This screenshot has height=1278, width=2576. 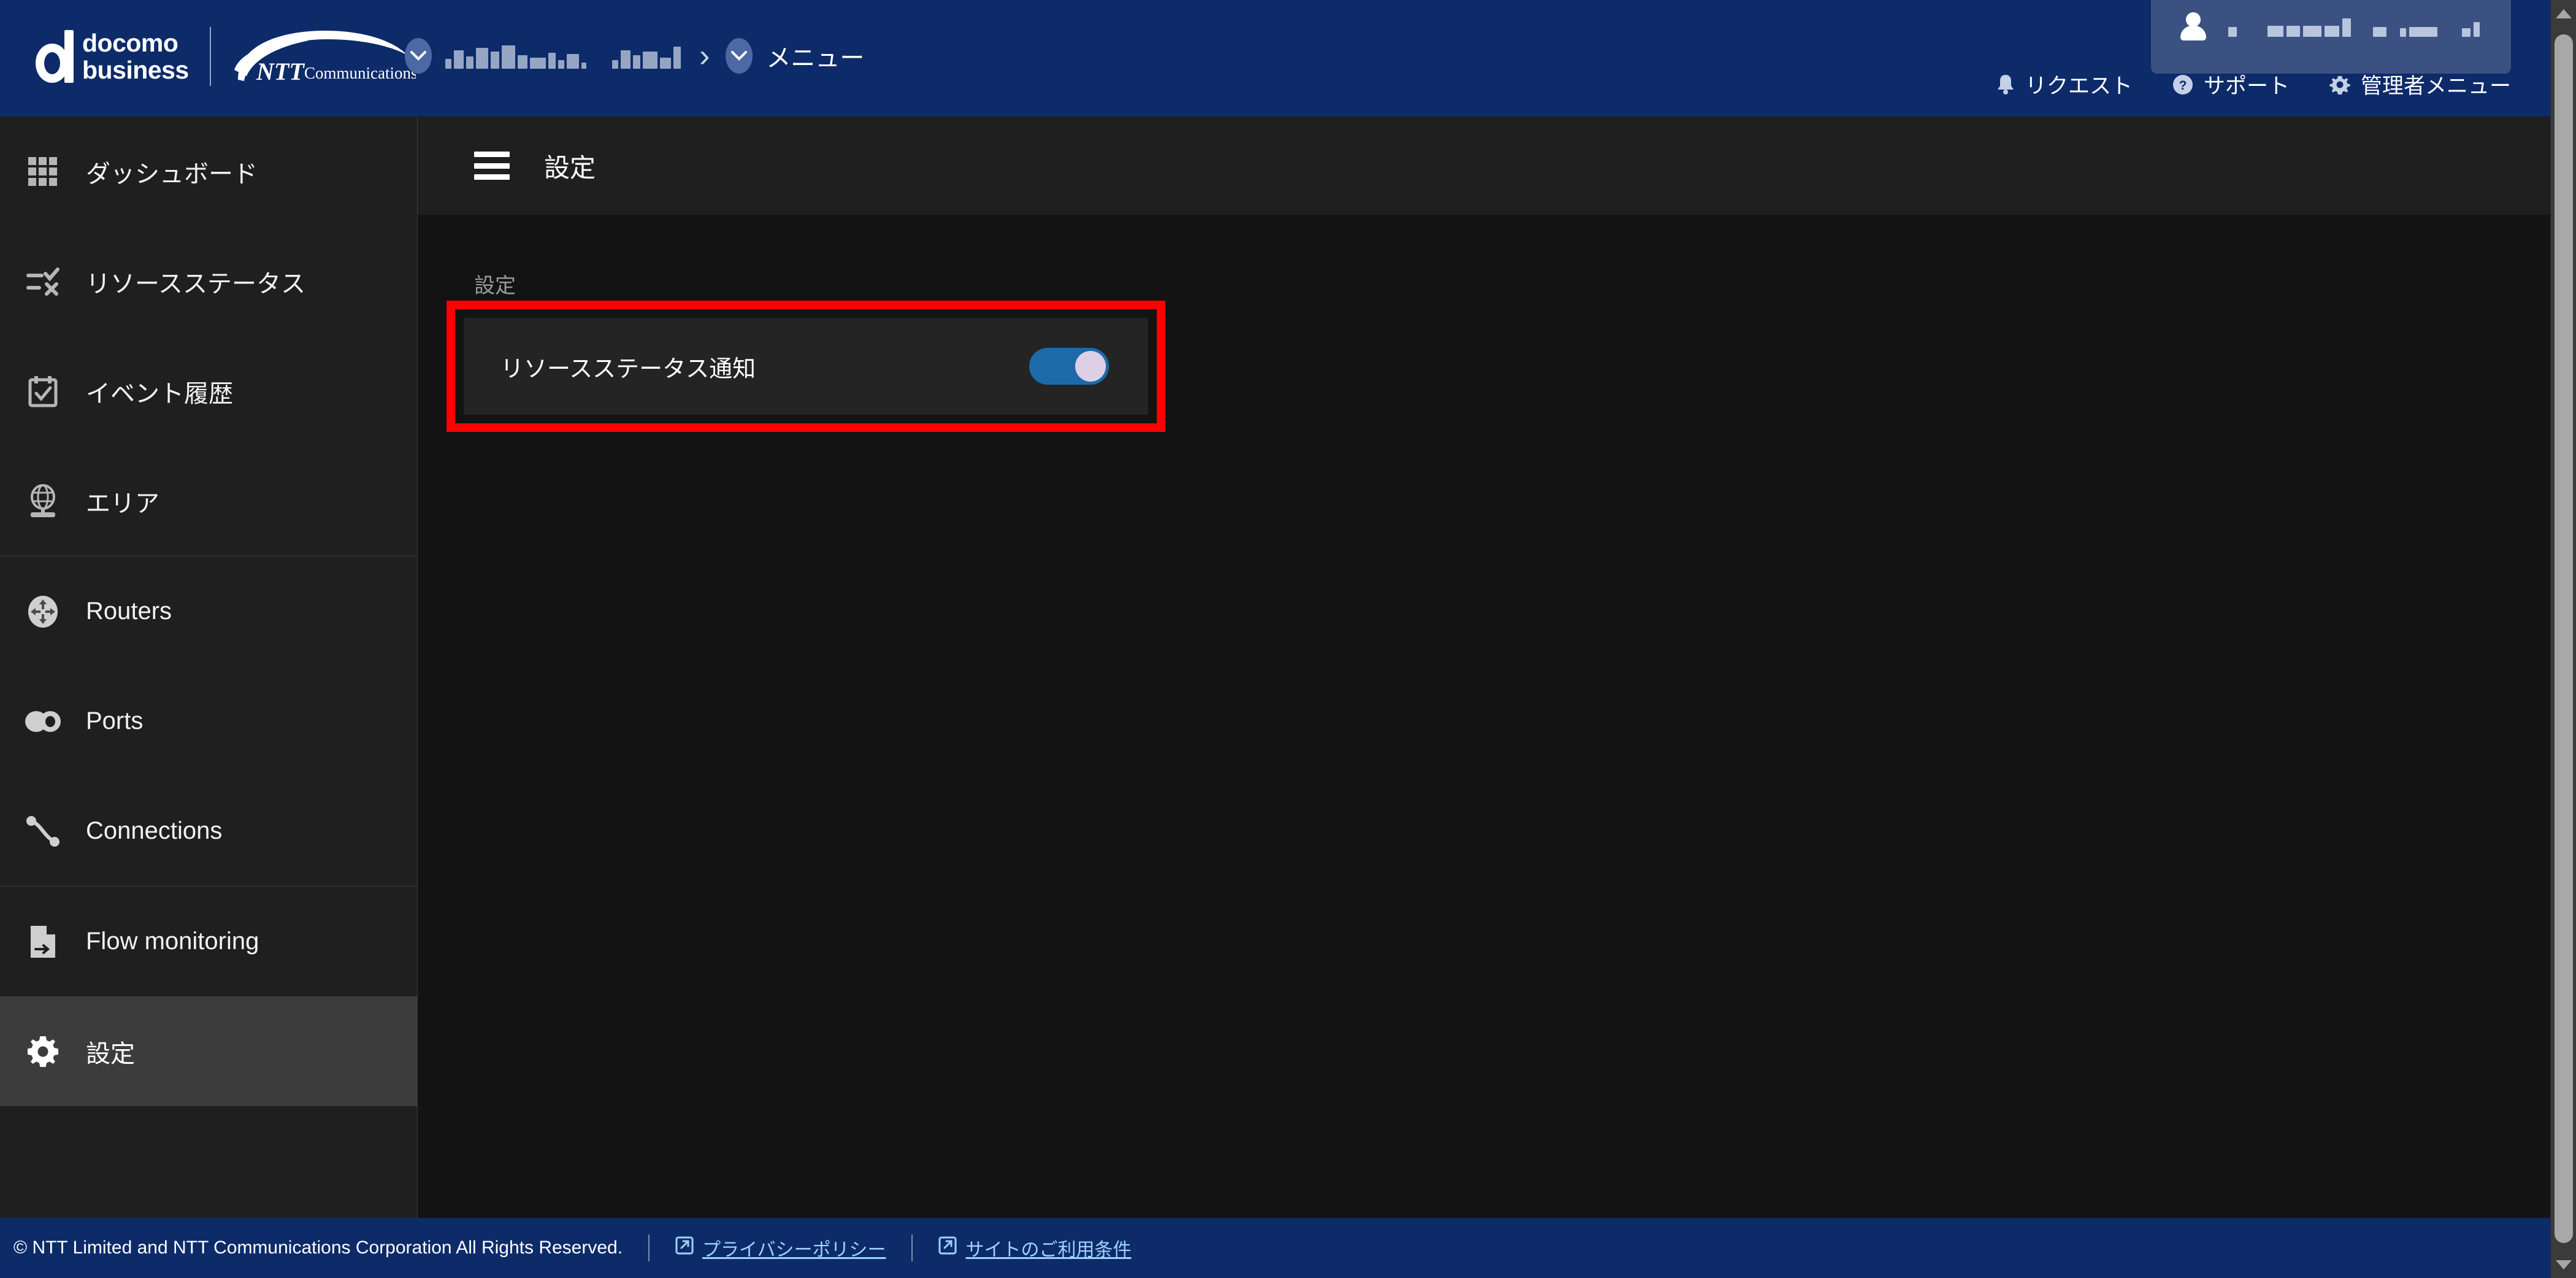 What do you see at coordinates (154, 831) in the screenshot?
I see `sidebar-item-connections-label: Connections` at bounding box center [154, 831].